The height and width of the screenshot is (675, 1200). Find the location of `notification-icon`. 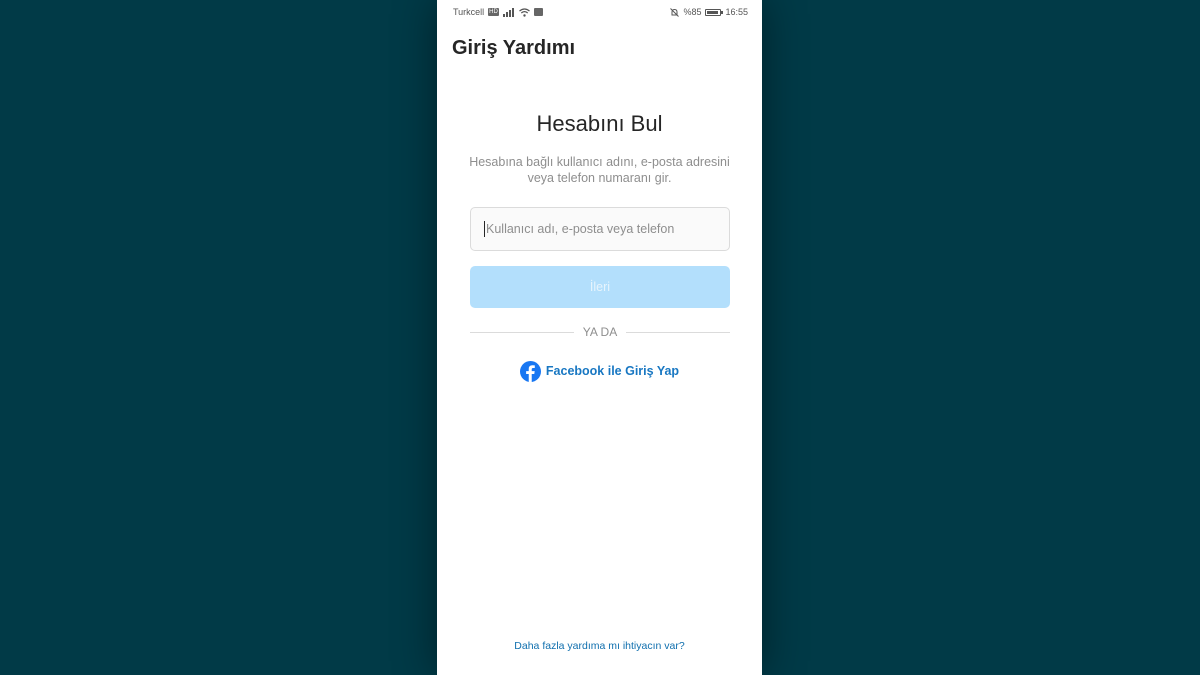

notification-icon is located at coordinates (538, 12).